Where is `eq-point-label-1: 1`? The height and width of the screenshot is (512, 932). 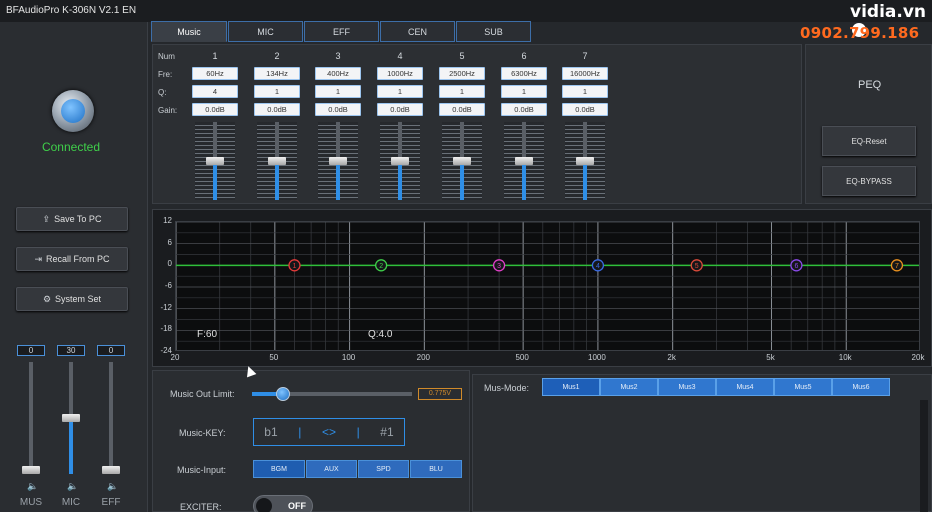
eq-point-label-1: 1 is located at coordinates (295, 266).